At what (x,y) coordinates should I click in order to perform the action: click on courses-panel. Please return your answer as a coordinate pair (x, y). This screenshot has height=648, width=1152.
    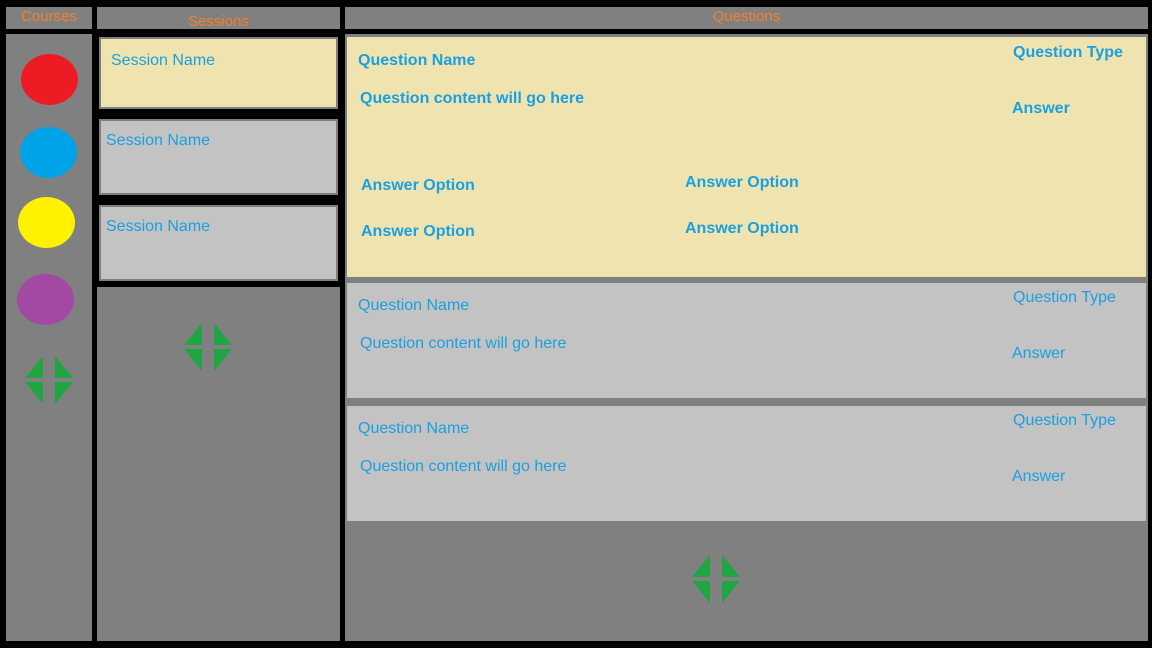
    Looking at the image, I should click on (49, 337).